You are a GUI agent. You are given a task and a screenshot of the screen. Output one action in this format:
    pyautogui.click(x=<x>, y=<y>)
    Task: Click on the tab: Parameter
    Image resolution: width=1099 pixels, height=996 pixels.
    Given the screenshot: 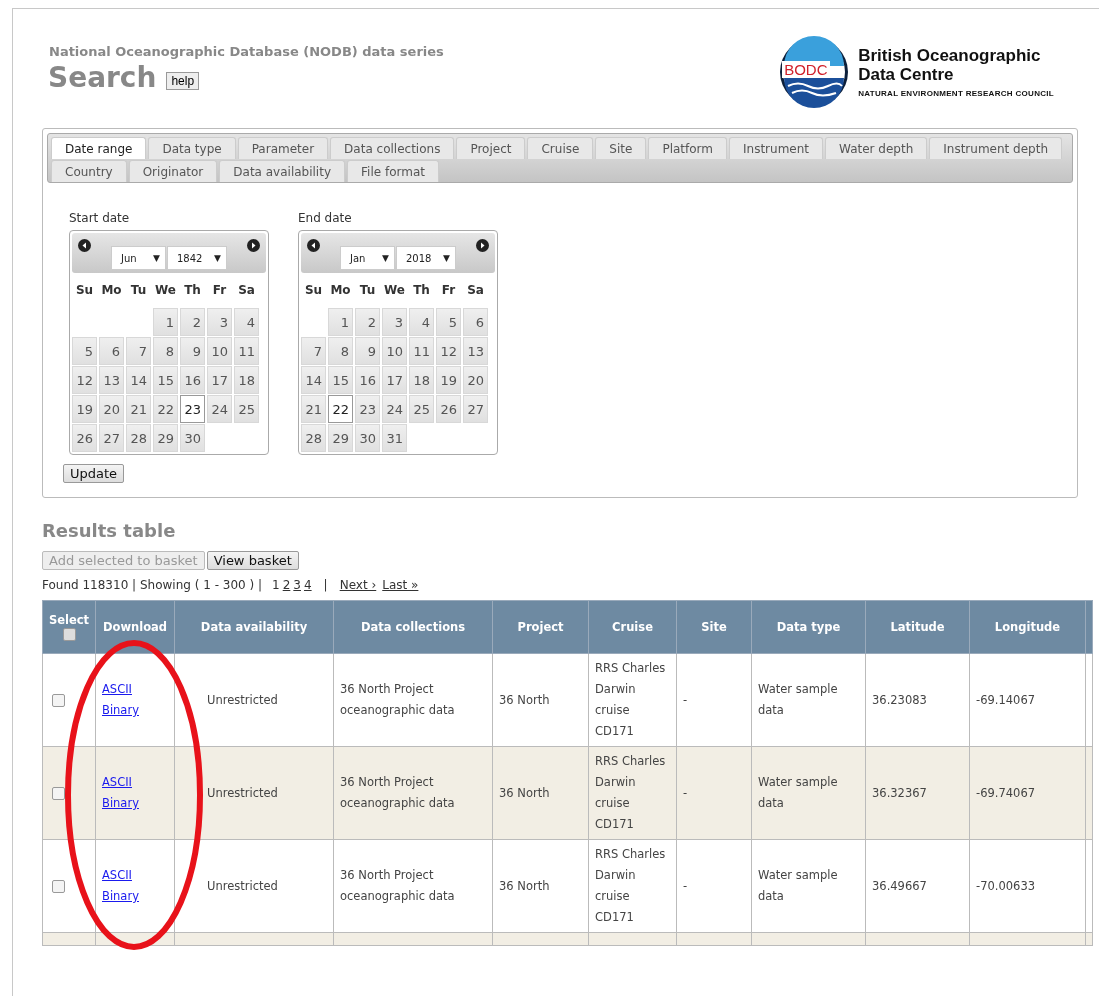 What is the action you would take?
    pyautogui.click(x=283, y=148)
    